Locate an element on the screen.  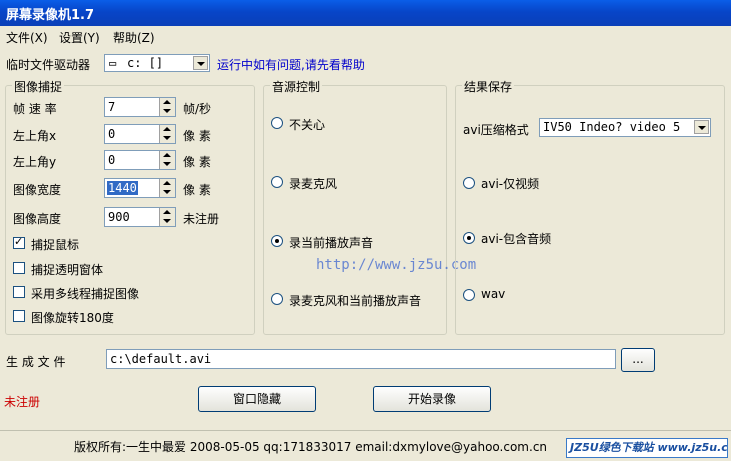
save-group-title: 结果保存 is located at coordinates (488, 86).